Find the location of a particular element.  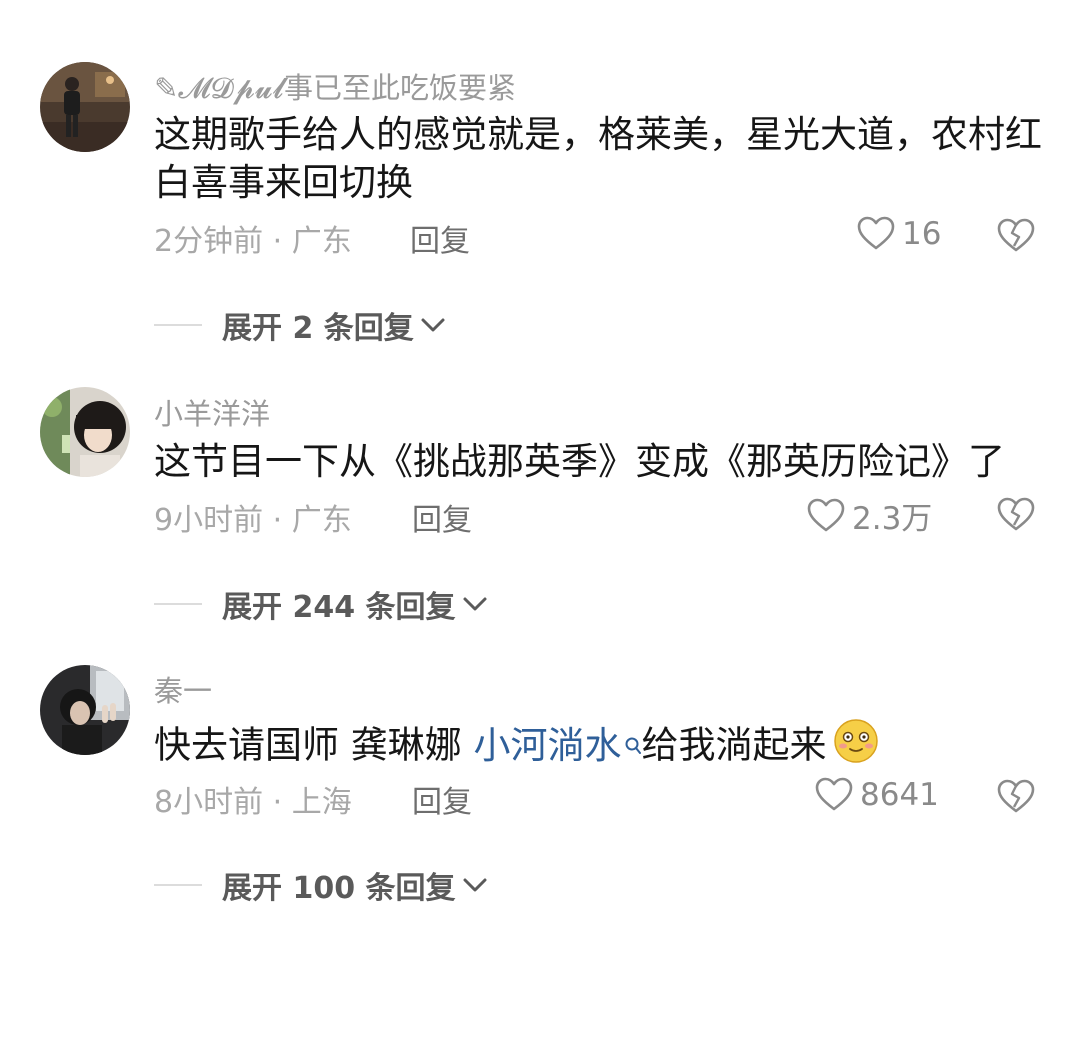

expand-replies-button: 展开 2 条回复 is located at coordinates (300, 325).